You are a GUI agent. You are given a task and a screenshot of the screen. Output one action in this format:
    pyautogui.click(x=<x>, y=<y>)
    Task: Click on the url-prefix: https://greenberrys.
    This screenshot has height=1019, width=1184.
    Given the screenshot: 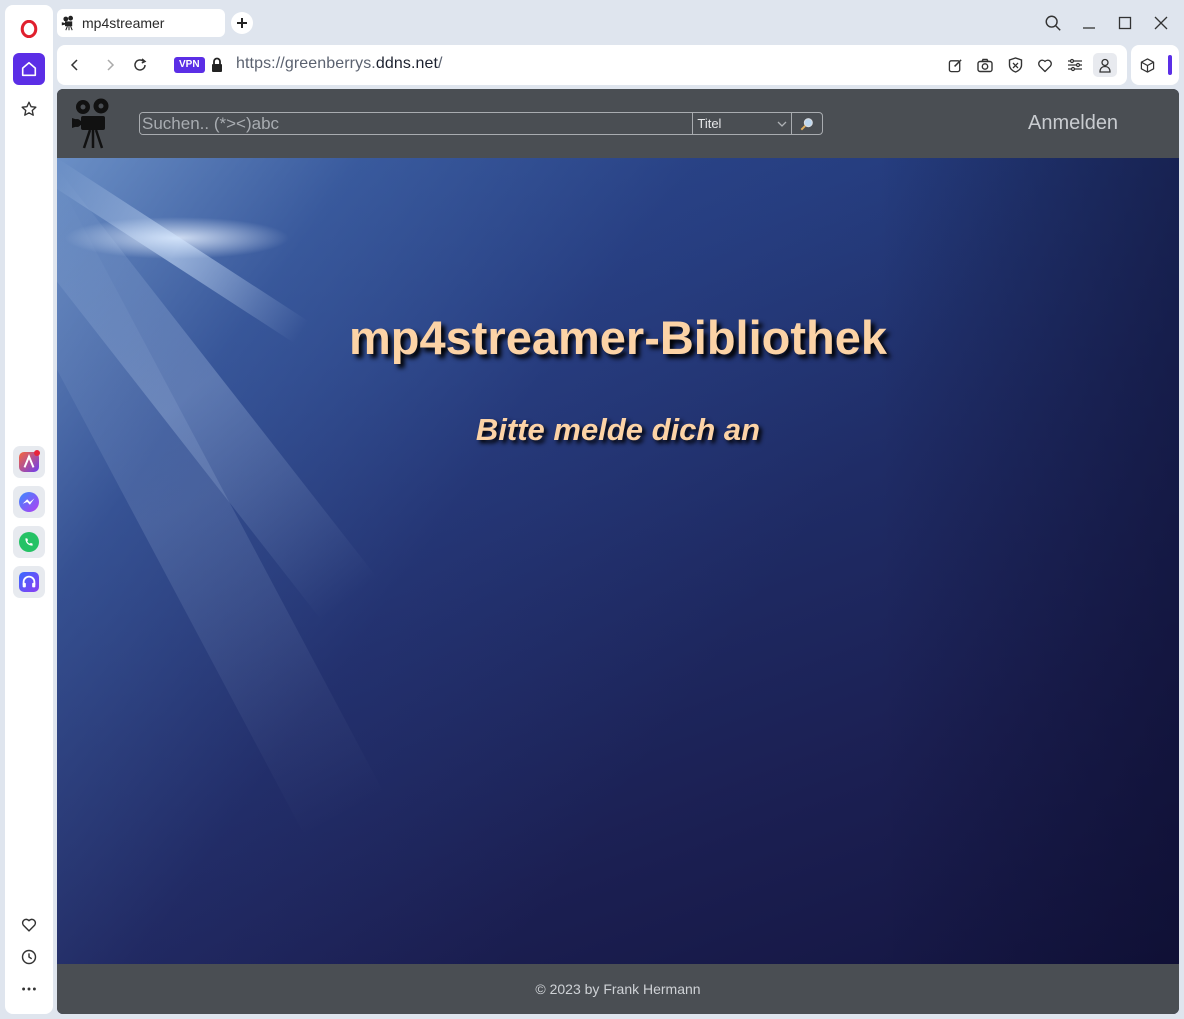 What is the action you would take?
    pyautogui.click(x=306, y=63)
    